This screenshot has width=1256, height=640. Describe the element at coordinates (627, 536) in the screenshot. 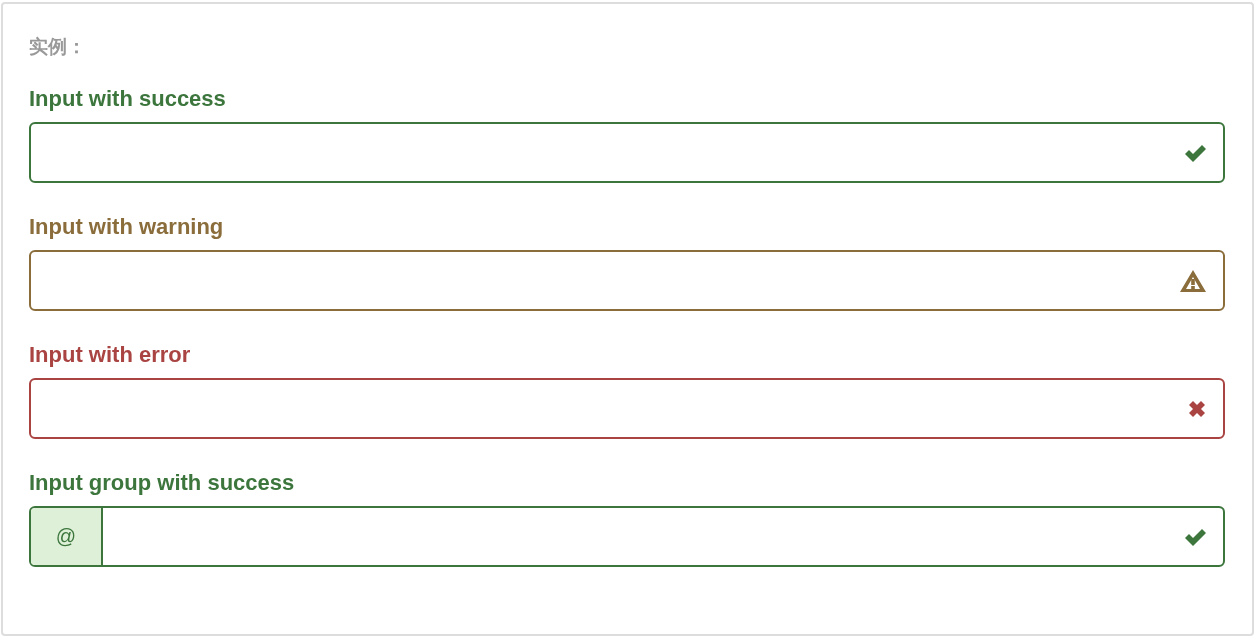

I see `input-field: @` at that location.